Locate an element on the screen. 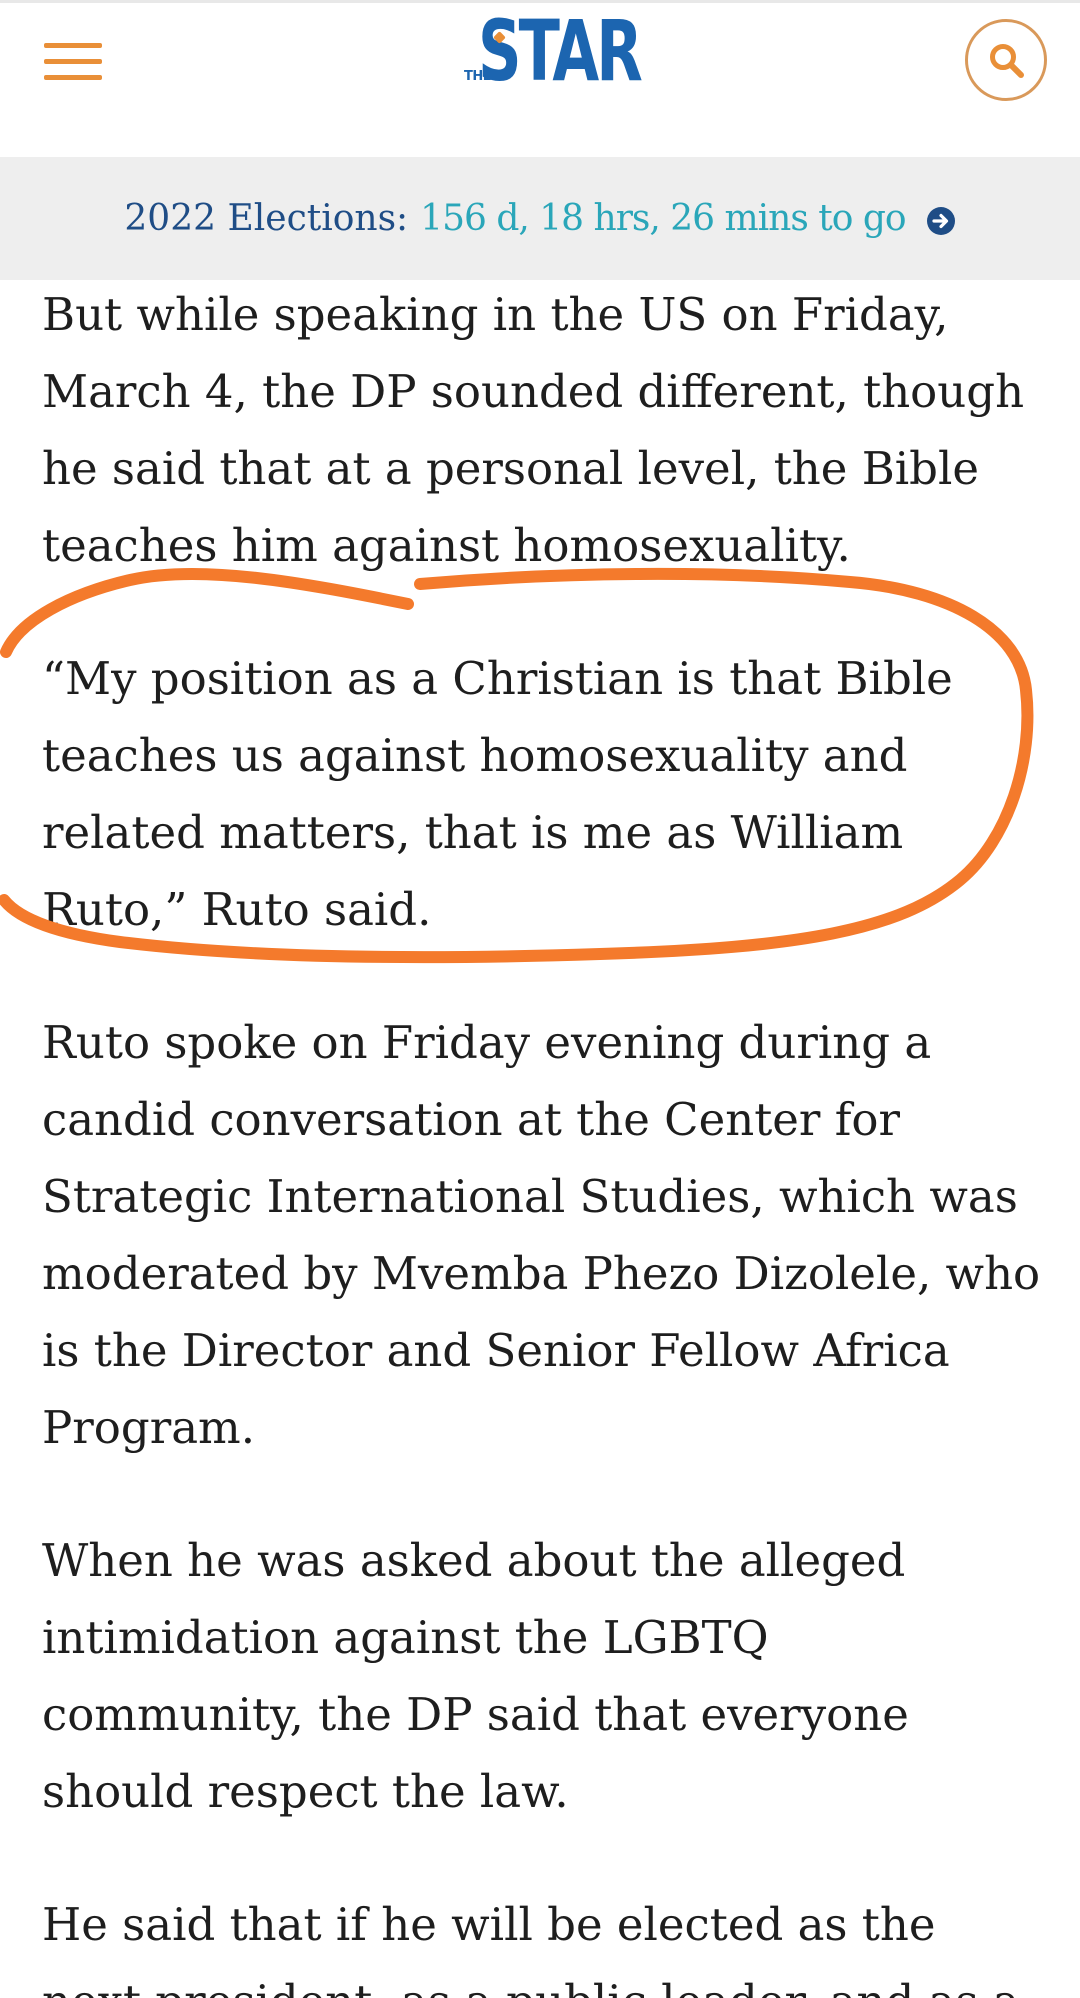 The height and width of the screenshot is (1998, 1080). site-header: THE STAR is located at coordinates (540, 78).